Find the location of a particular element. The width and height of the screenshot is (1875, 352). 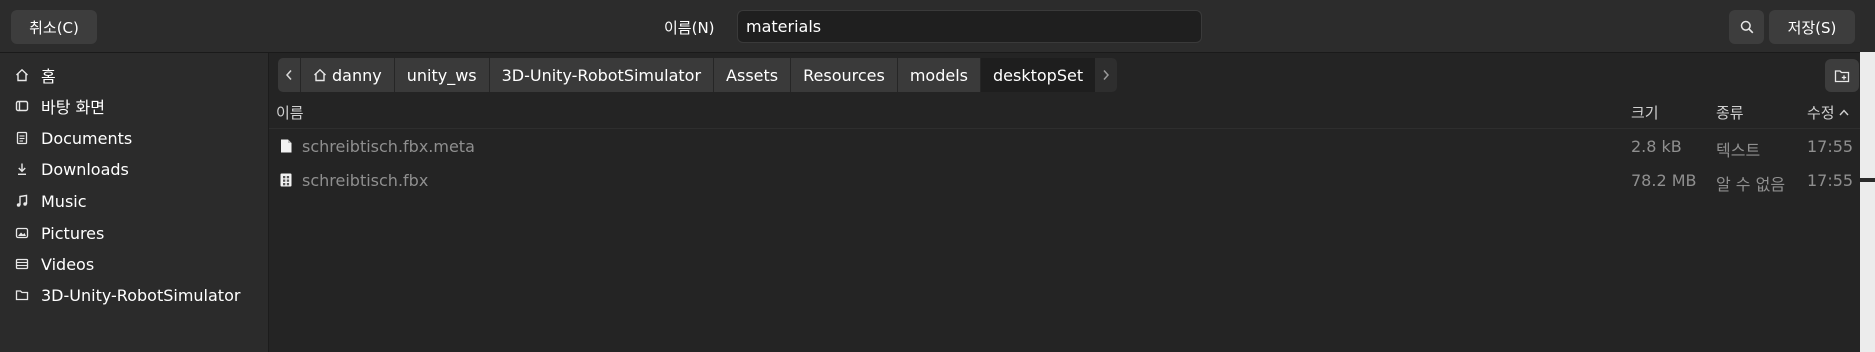

sidebar-item-3d-unity-robotsimulator: 3D-Unity-RobotSimulator is located at coordinates (127, 295).